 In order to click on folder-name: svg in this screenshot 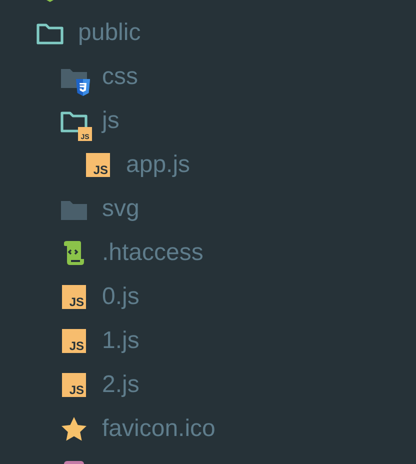, I will do `click(121, 209)`.